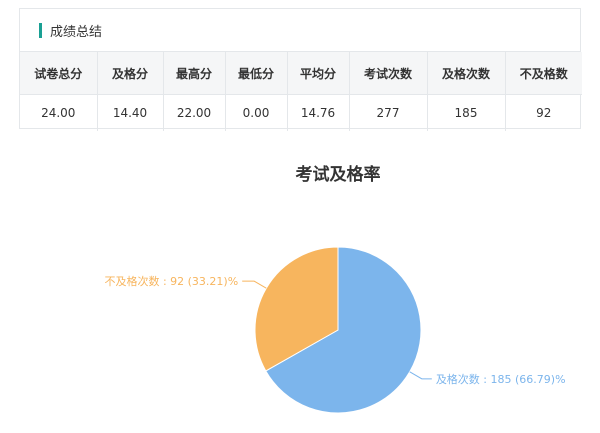 The image size is (600, 433). What do you see at coordinates (171, 281) in the screenshot?
I see `pie-label-1: 不及格次数 : 92 (33.21)%` at bounding box center [171, 281].